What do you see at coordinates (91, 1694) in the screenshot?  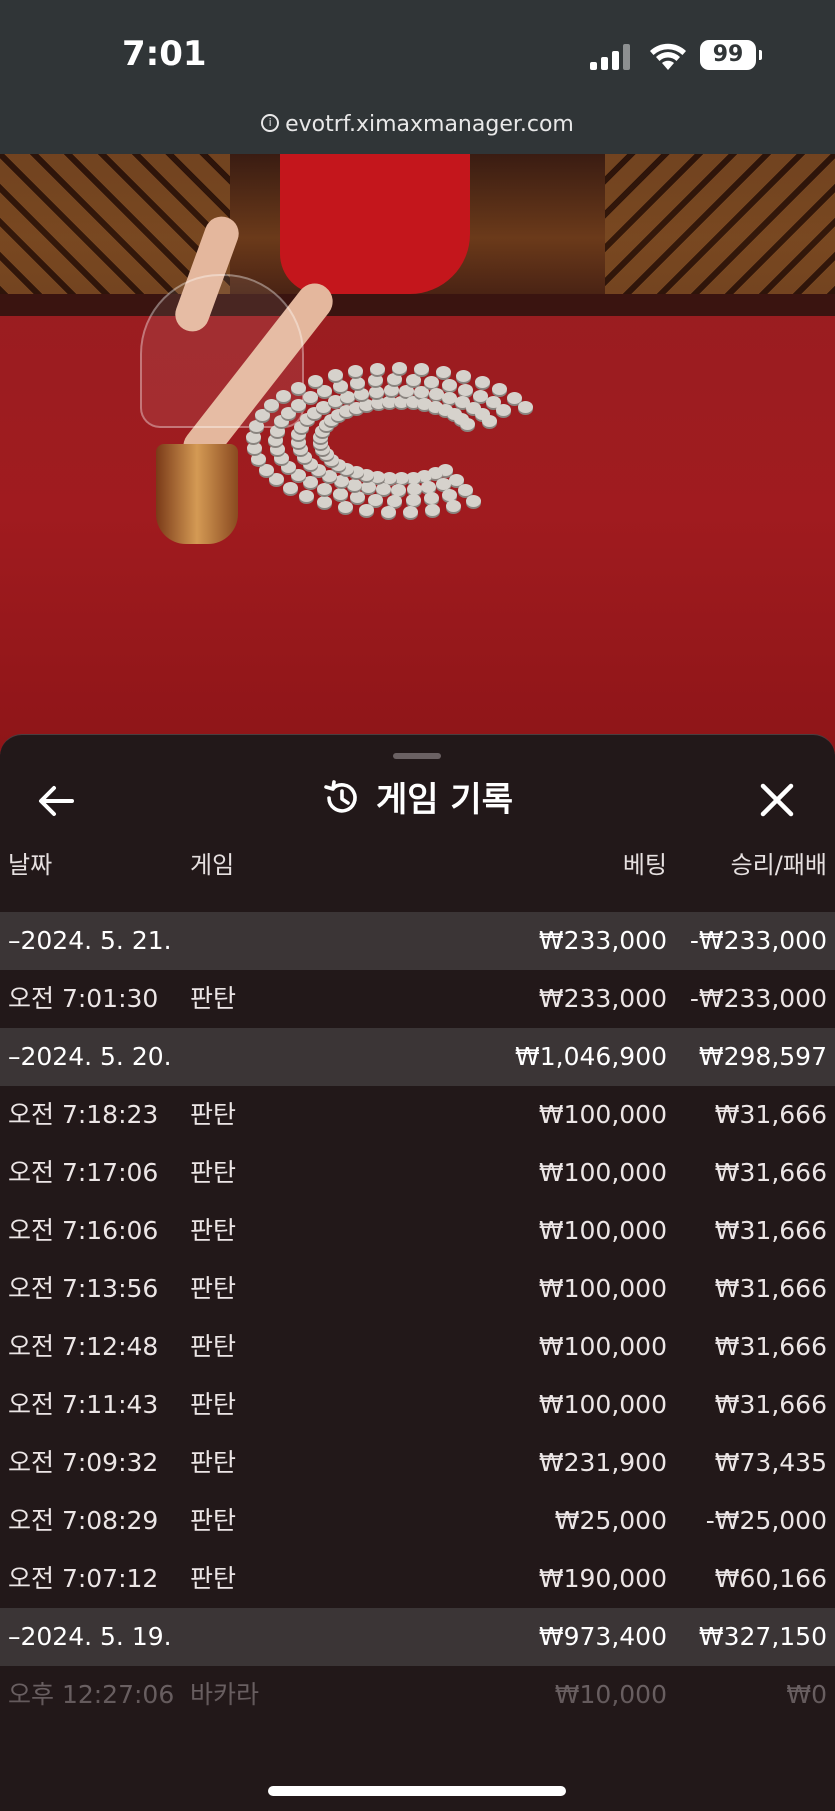 I see `row-date: 오후 12:27:06` at bounding box center [91, 1694].